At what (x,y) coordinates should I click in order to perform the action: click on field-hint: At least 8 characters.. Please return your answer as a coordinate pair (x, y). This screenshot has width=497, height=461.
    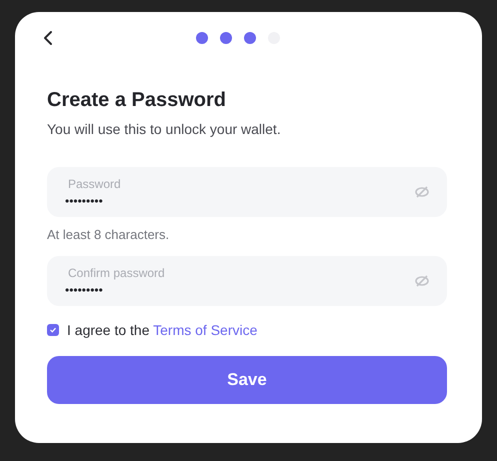
    Looking at the image, I should click on (108, 234).